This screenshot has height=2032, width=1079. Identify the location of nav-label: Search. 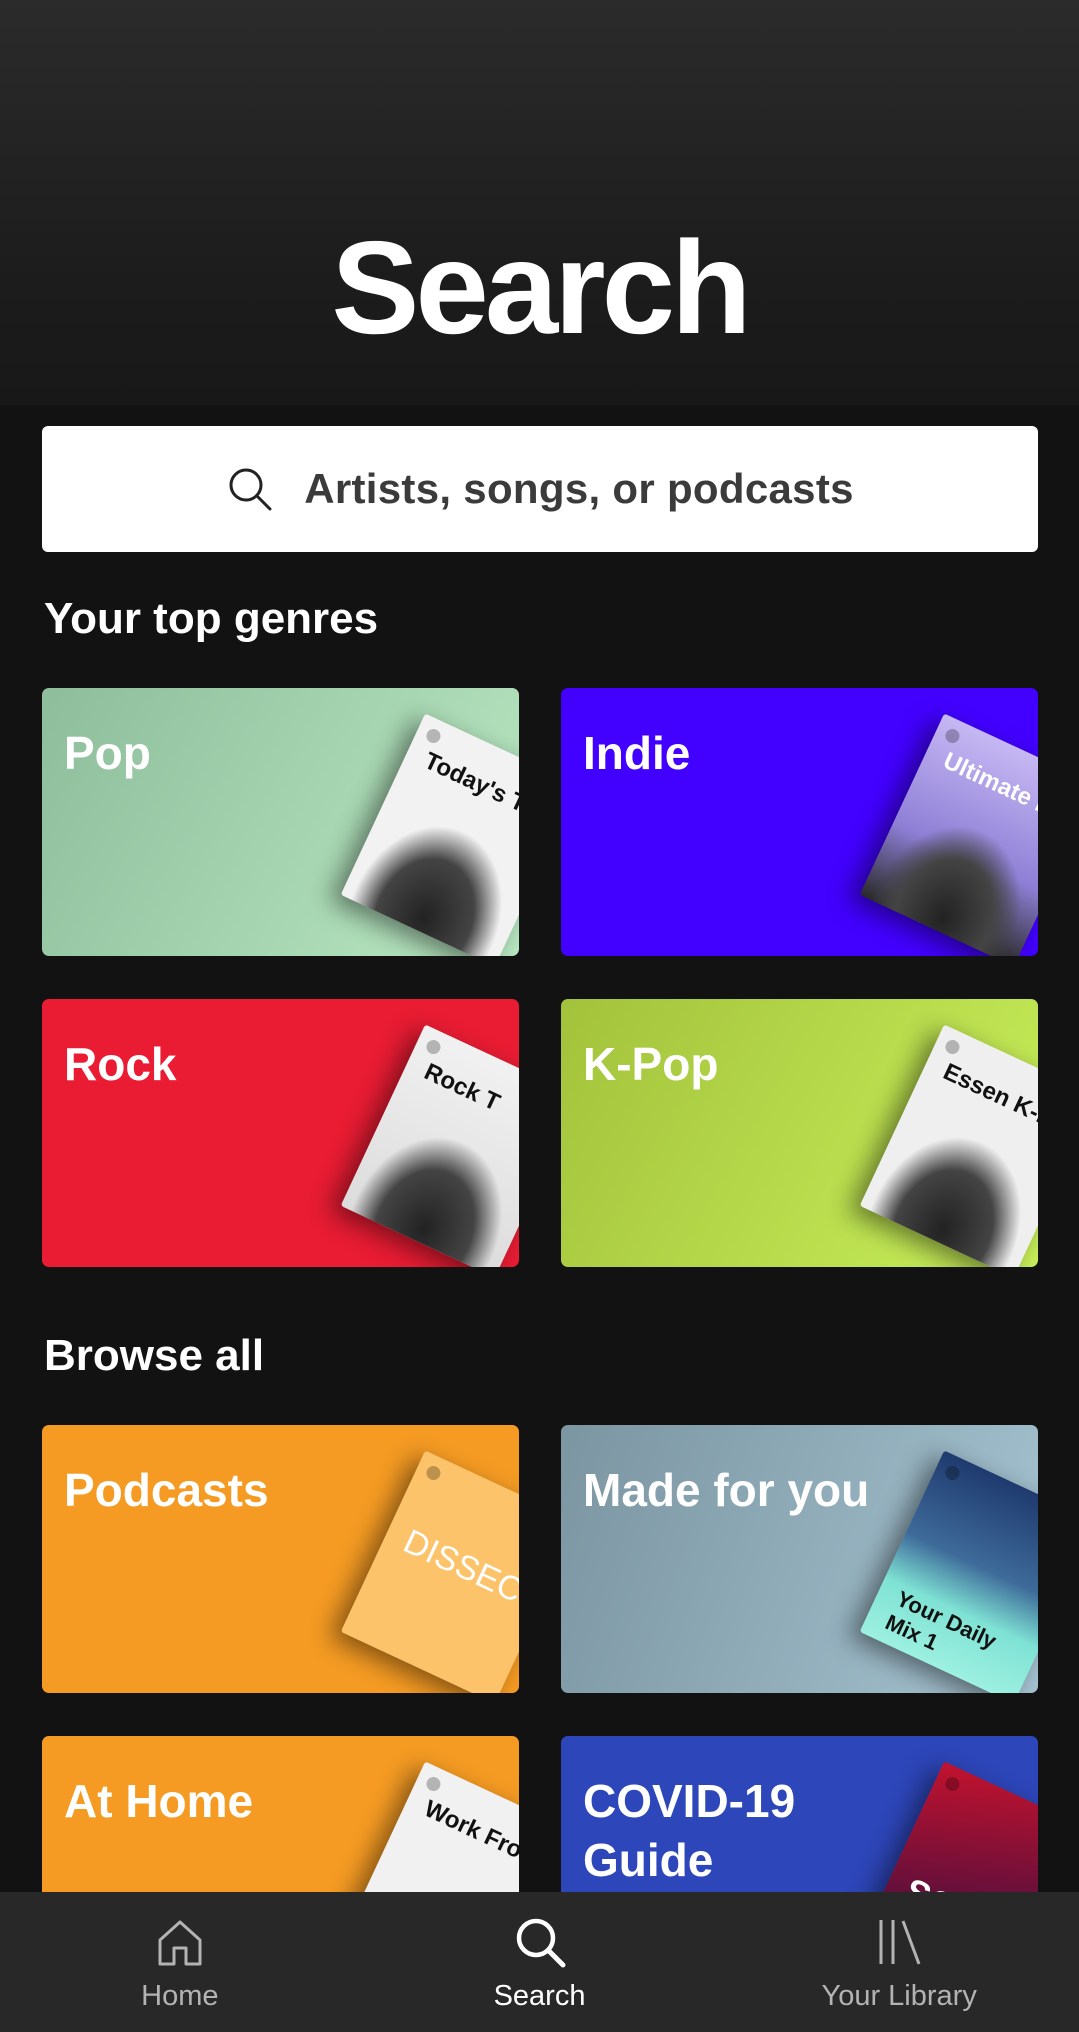
(539, 1996).